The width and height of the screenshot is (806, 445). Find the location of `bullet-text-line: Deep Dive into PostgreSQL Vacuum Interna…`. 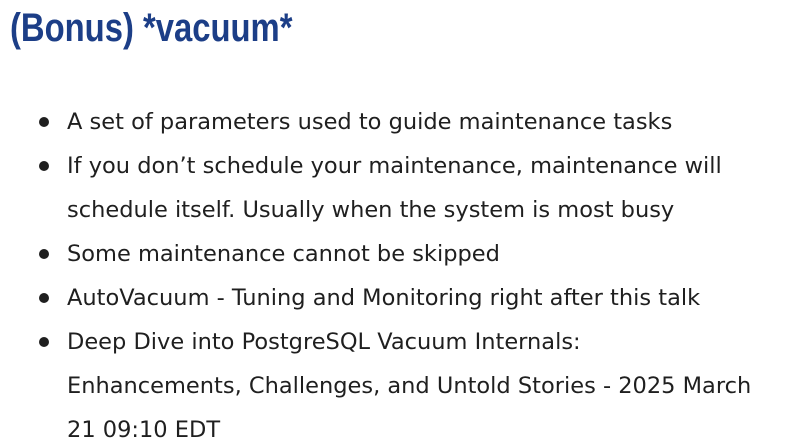

bullet-text-line: Deep Dive into PostgreSQL Vacuum Interna… is located at coordinates (324, 342).